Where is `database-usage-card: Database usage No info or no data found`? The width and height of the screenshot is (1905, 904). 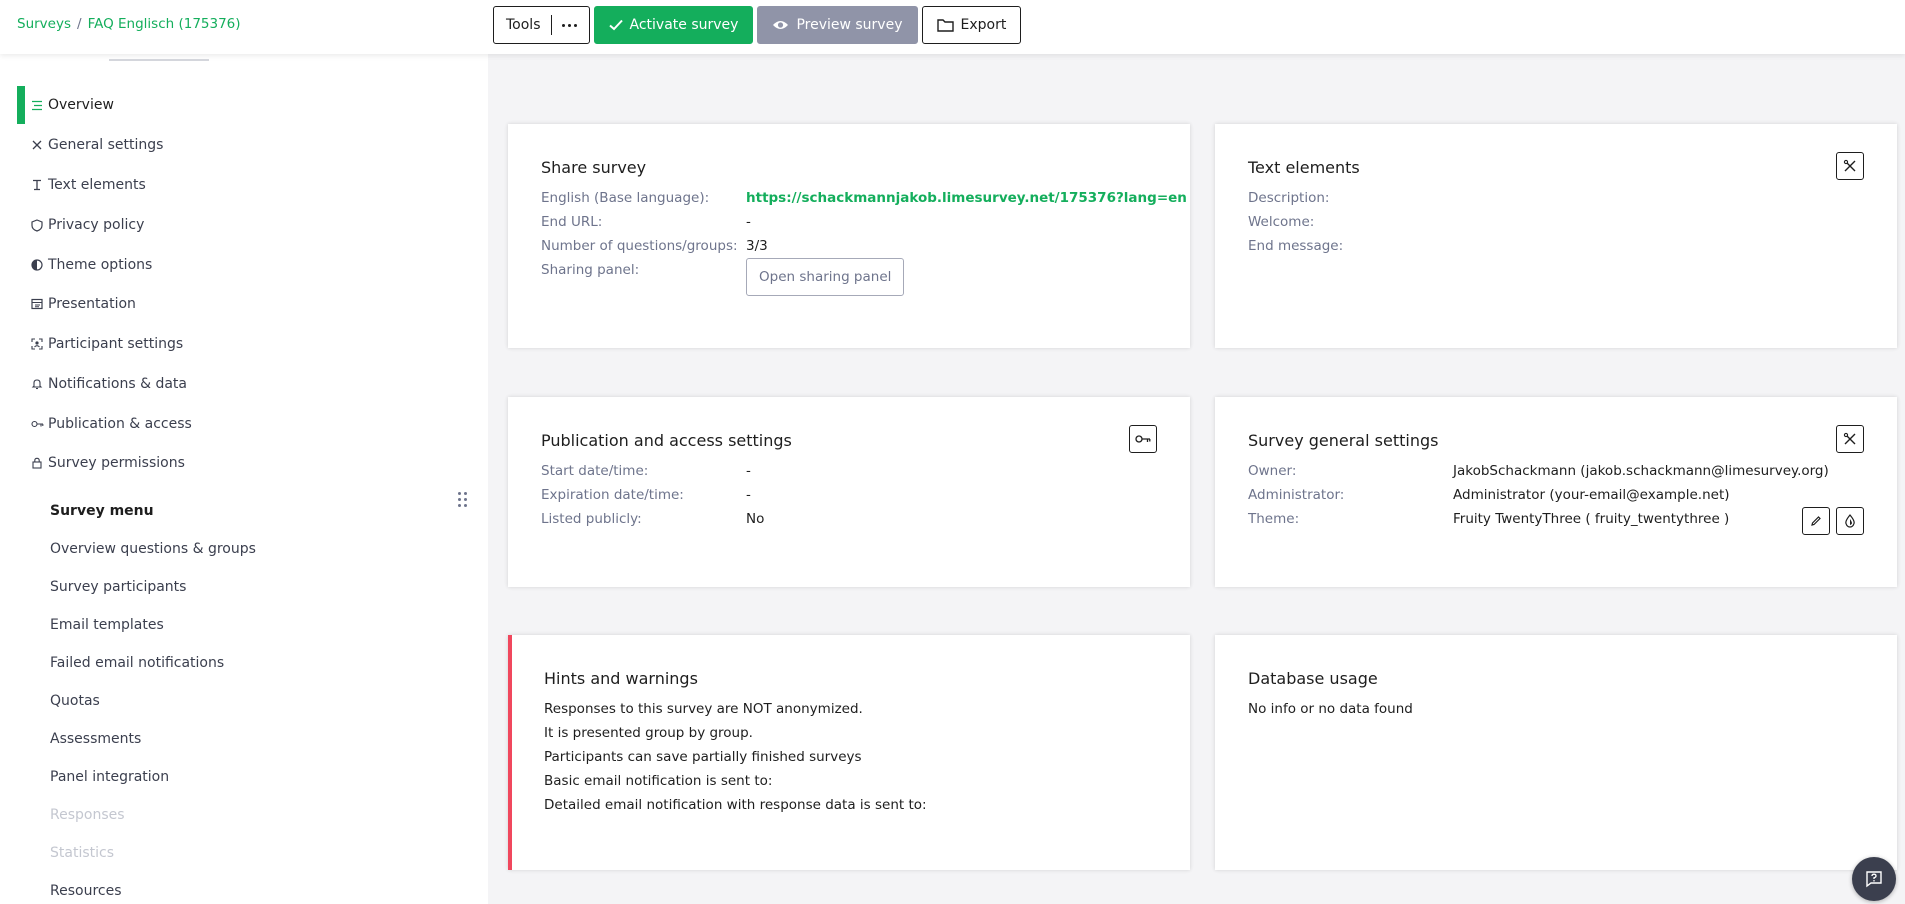 database-usage-card: Database usage No info or no data found is located at coordinates (1556, 752).